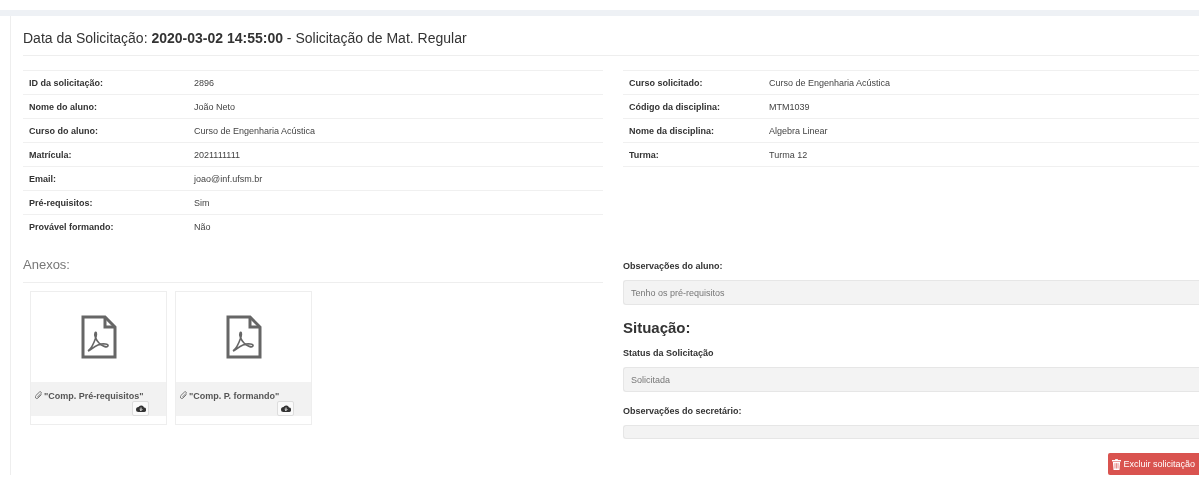 Image resolution: width=1199 pixels, height=486 pixels. What do you see at coordinates (981, 130) in the screenshot?
I see `field-value: Algebra Linear` at bounding box center [981, 130].